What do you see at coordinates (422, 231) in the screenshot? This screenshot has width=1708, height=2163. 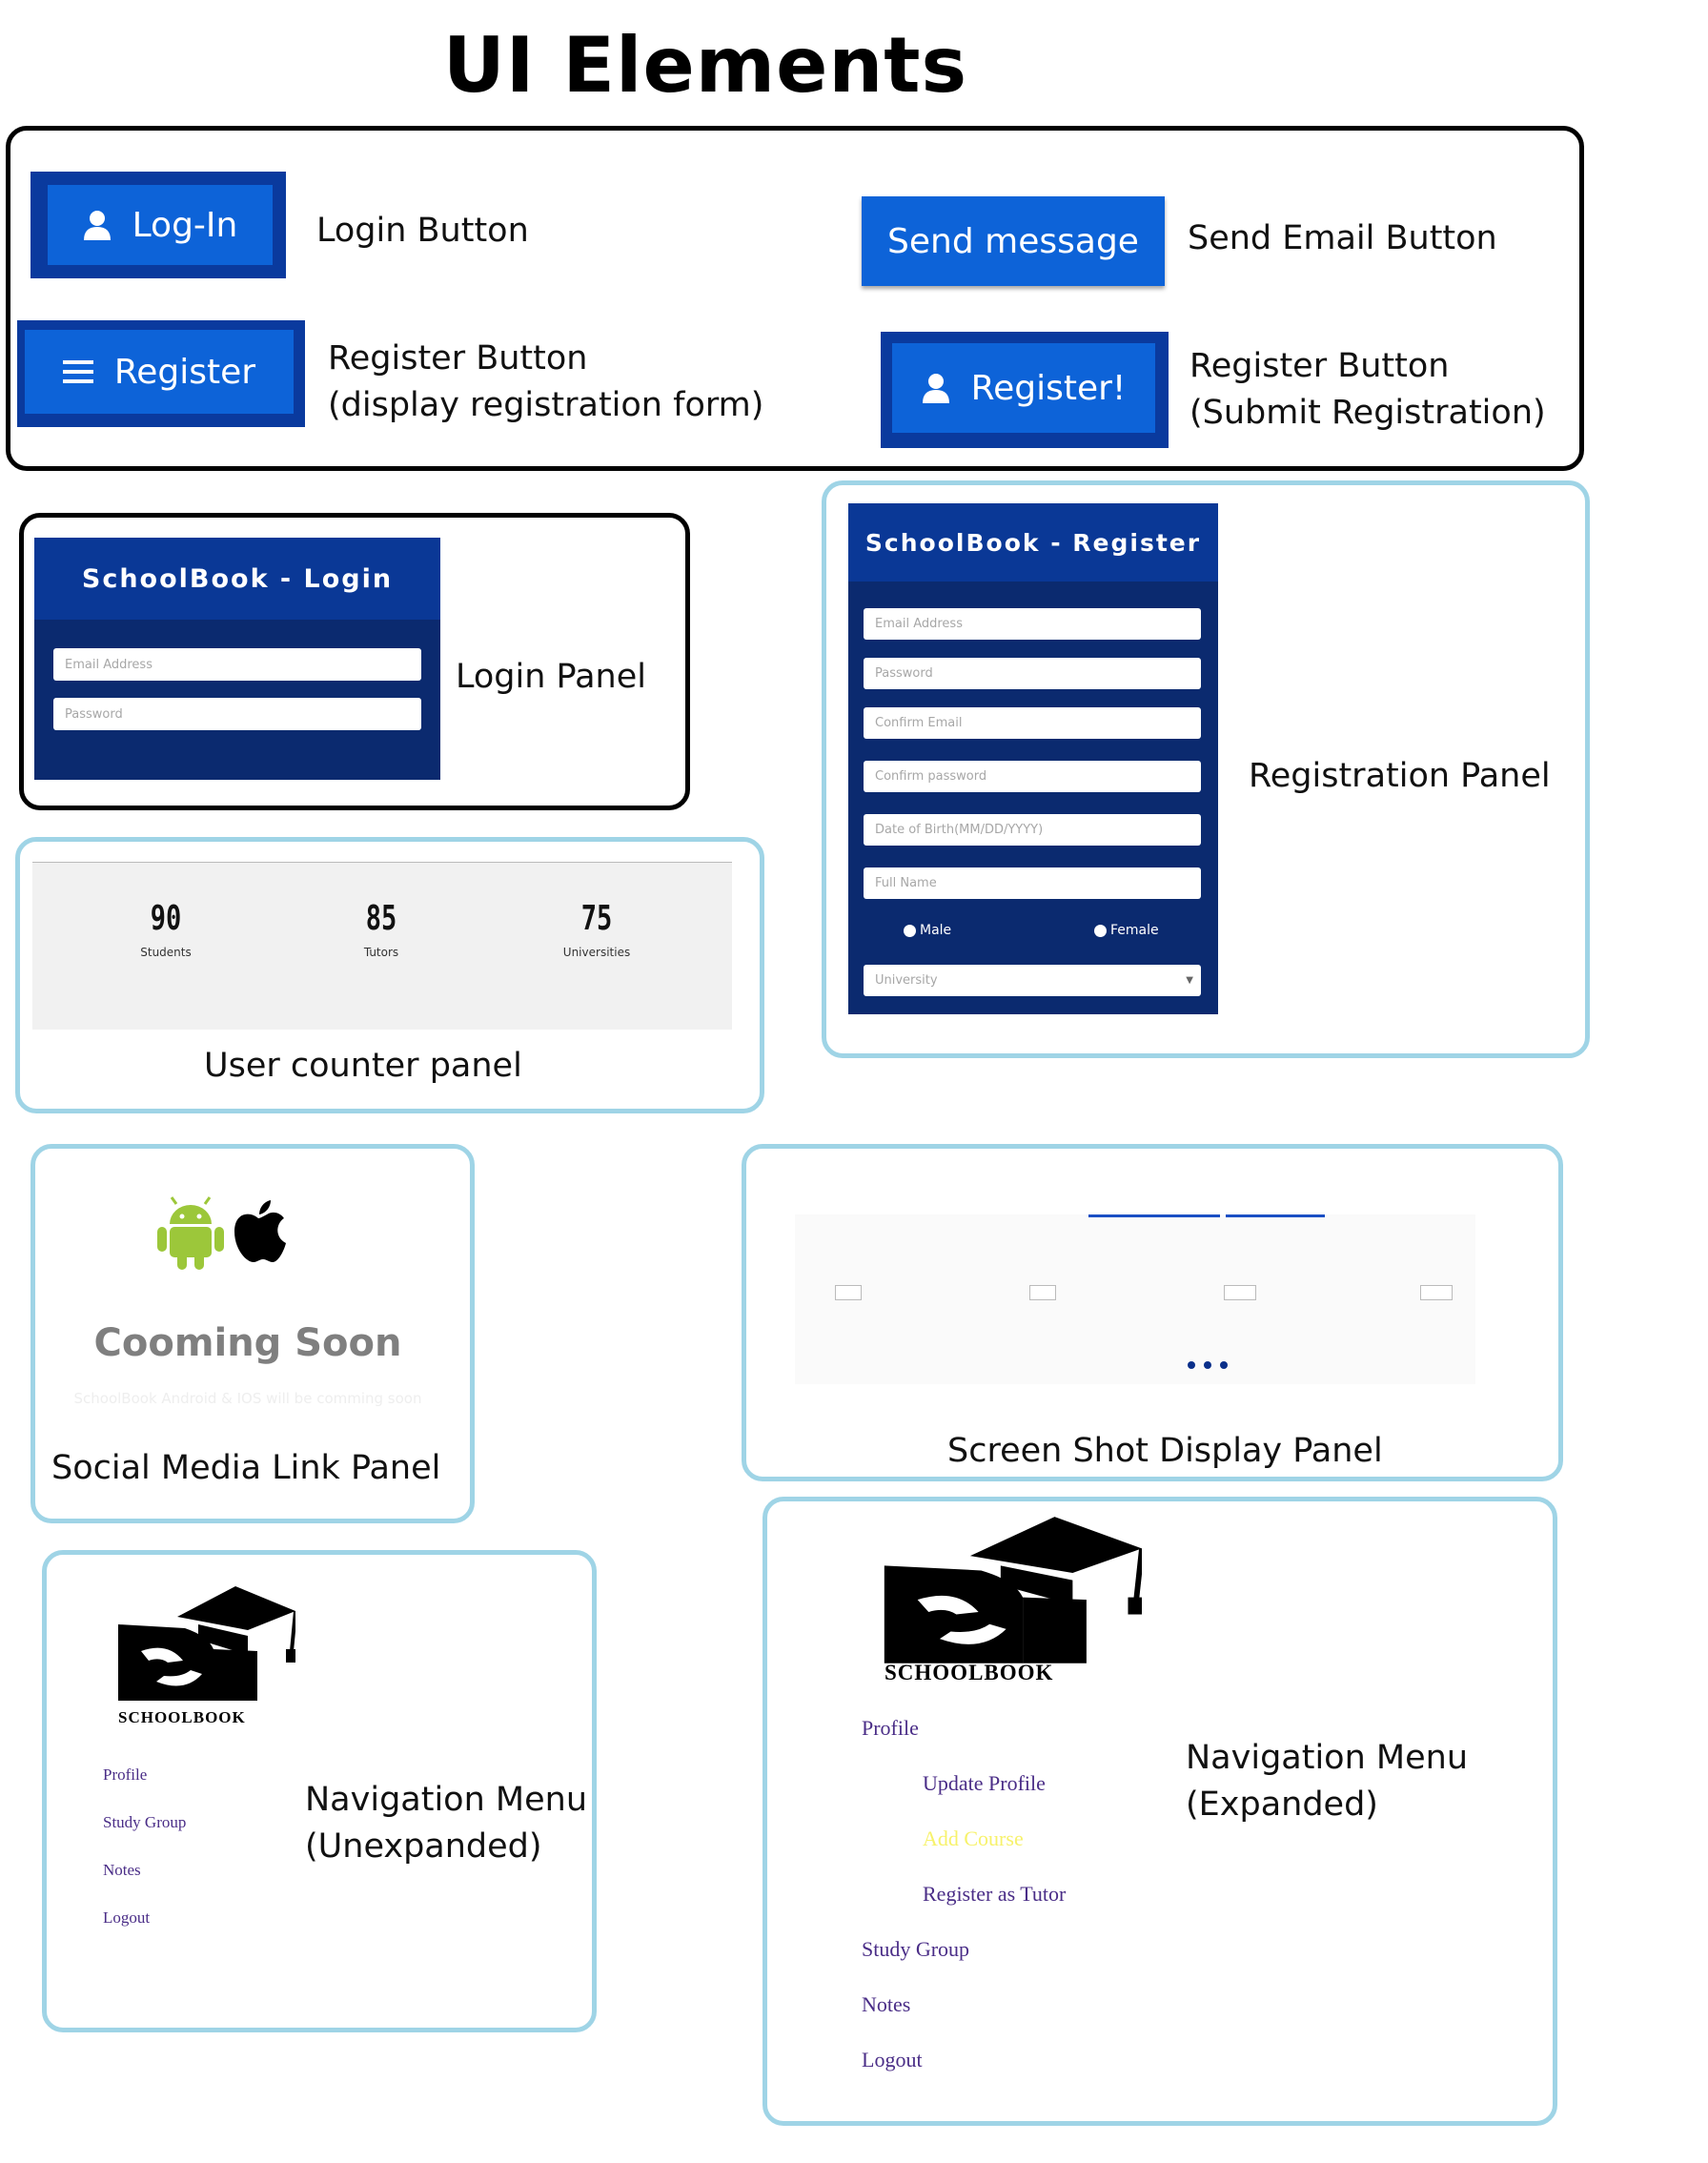 I see `login-button-caption: Login Button` at bounding box center [422, 231].